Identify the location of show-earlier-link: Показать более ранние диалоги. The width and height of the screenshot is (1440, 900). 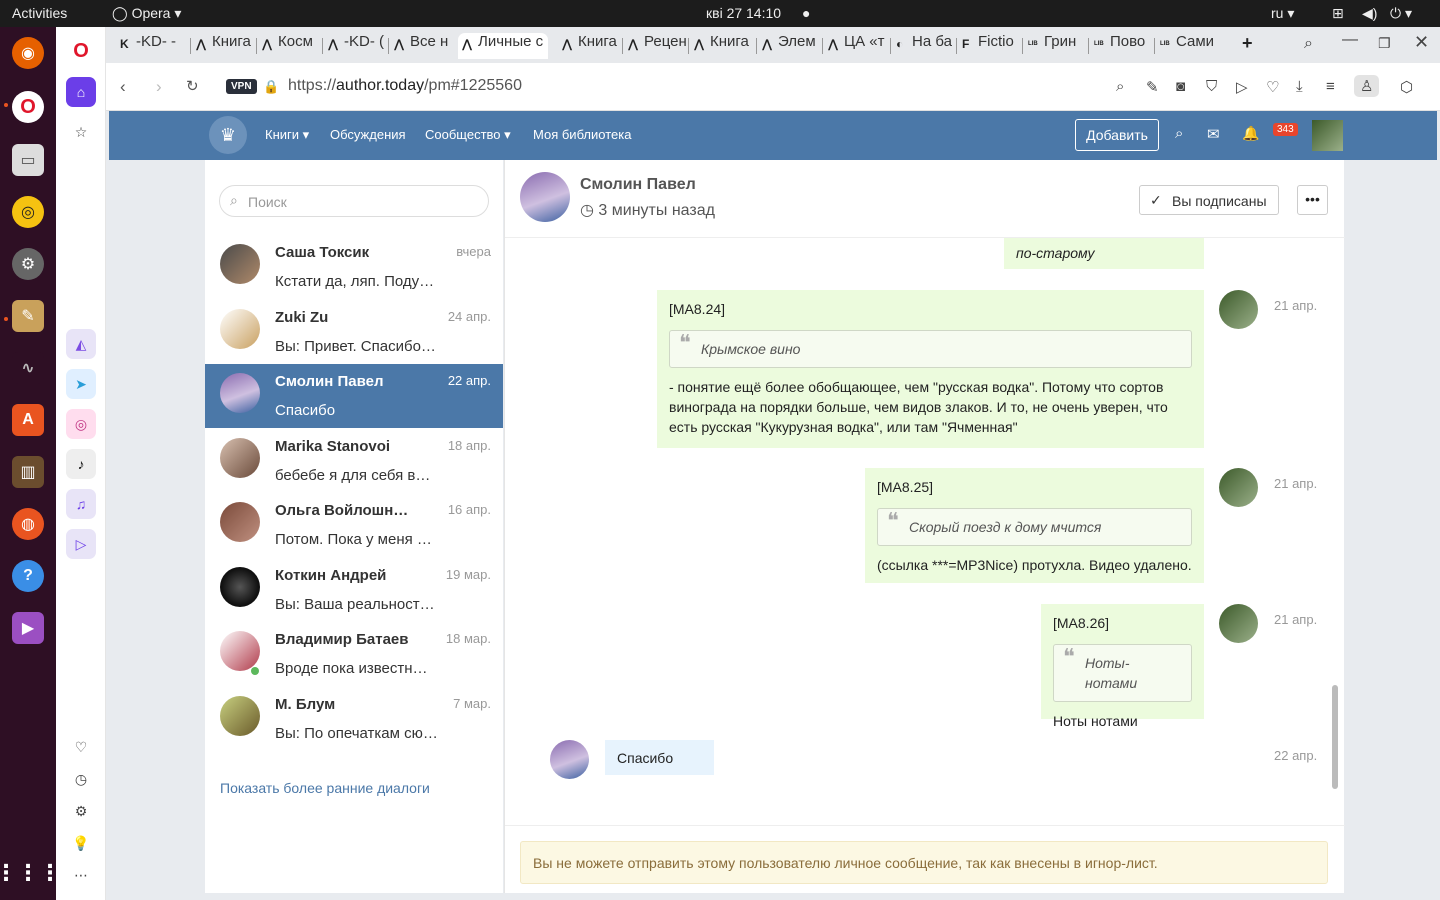
(325, 788).